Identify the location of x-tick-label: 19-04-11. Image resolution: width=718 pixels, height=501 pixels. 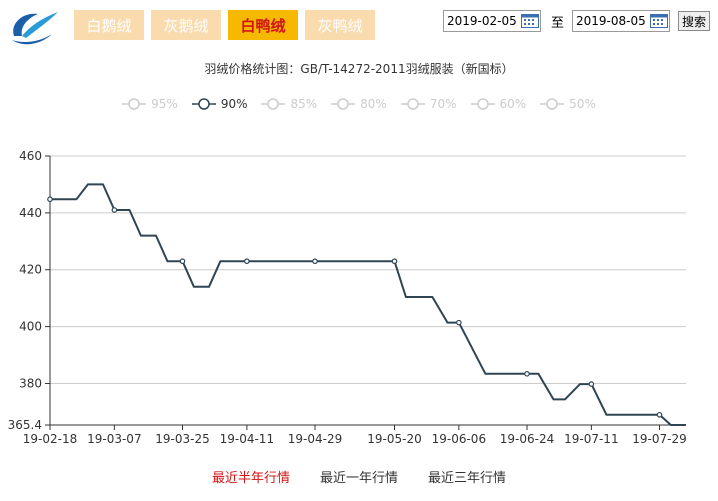
(247, 439).